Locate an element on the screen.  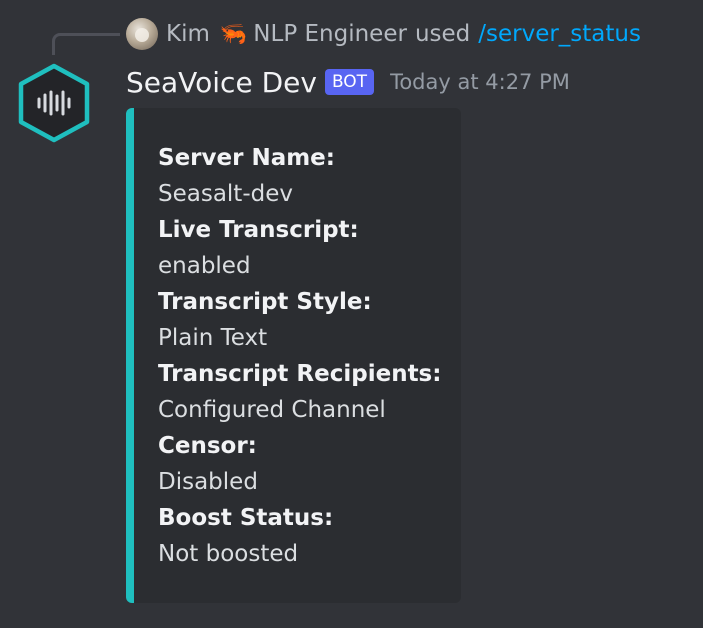
bot-tag-badge: BOT is located at coordinates (349, 82).